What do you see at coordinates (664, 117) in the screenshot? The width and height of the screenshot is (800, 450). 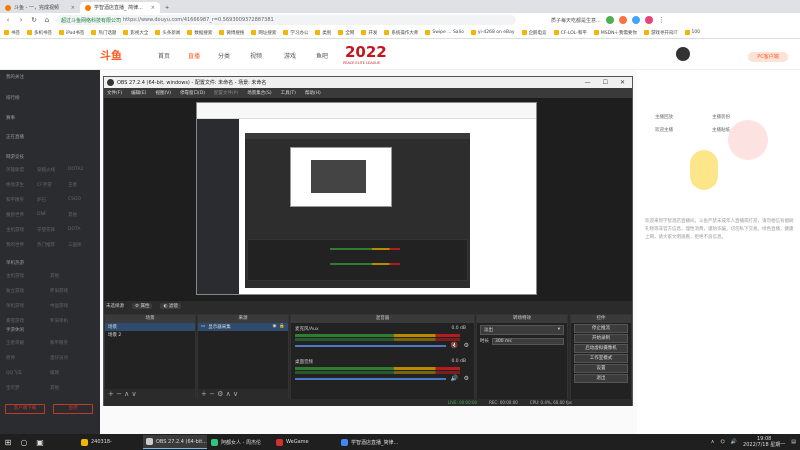 I see `feature-link: 主播回放` at bounding box center [664, 117].